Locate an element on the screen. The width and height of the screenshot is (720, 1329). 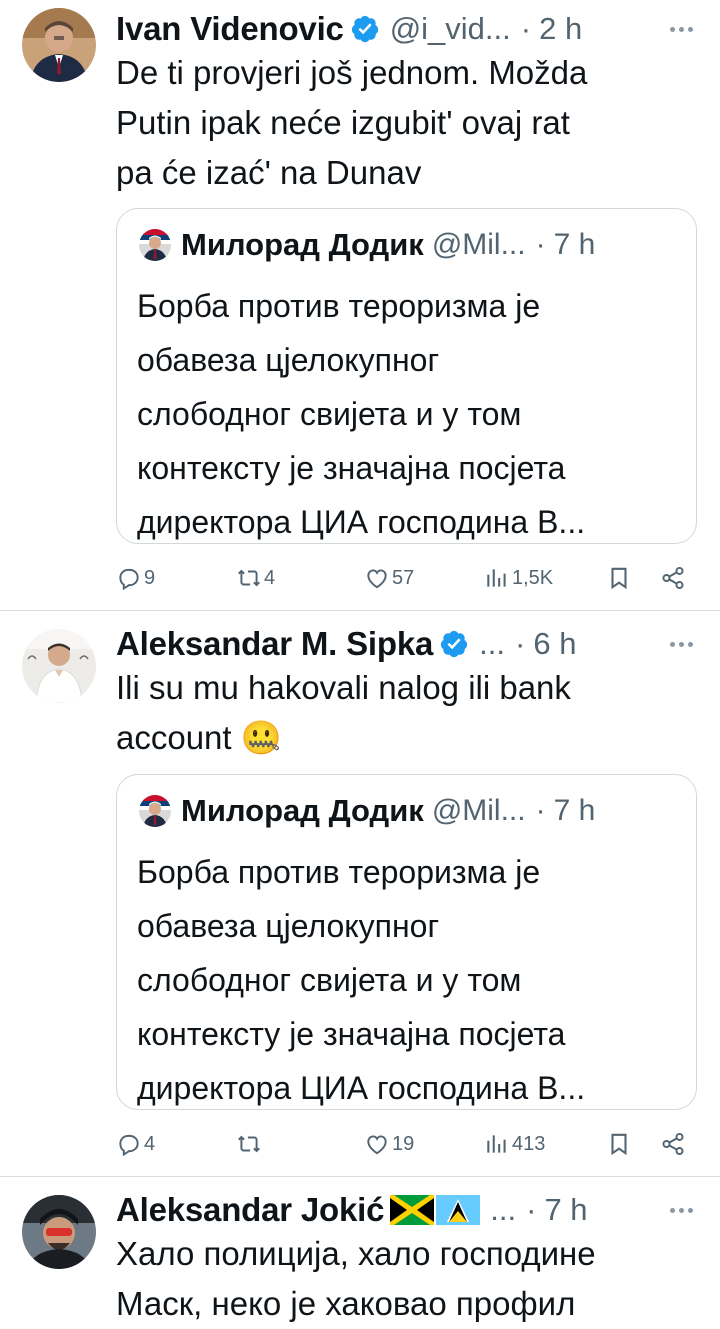
like-button: 19 is located at coordinates (389, 1144).